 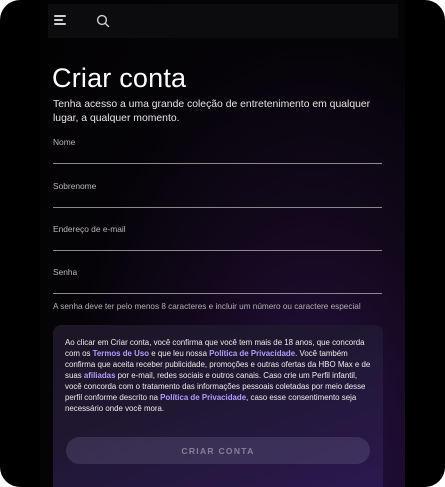 What do you see at coordinates (223, 21) in the screenshot?
I see `top-navigation-bar` at bounding box center [223, 21].